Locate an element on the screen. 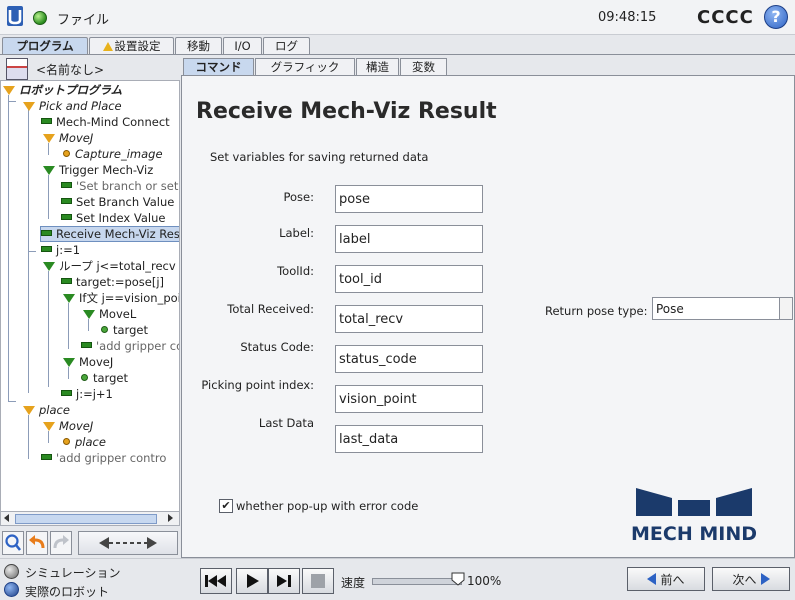 The height and width of the screenshot is (600, 795). tree-node-j-increment: j:=j+1 is located at coordinates (87, 394).